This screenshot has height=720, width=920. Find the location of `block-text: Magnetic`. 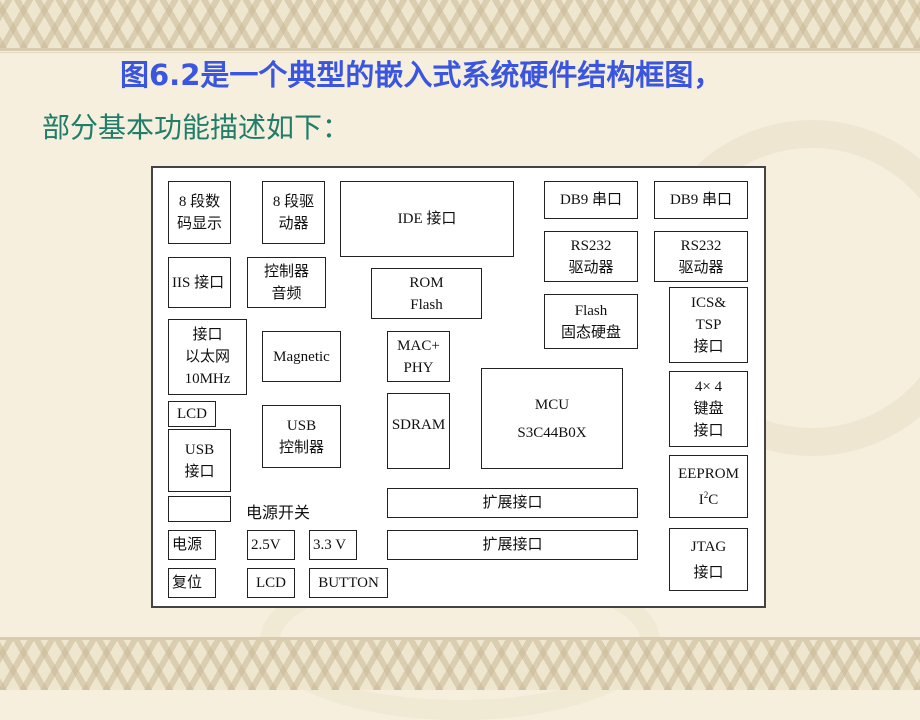

block-text: Magnetic is located at coordinates (301, 356).